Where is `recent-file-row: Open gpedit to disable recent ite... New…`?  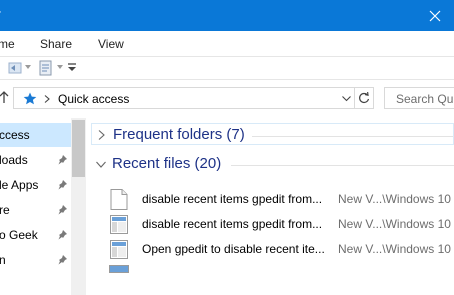 recent-file-row: Open gpedit to disable recent ite... New… is located at coordinates (281, 249).